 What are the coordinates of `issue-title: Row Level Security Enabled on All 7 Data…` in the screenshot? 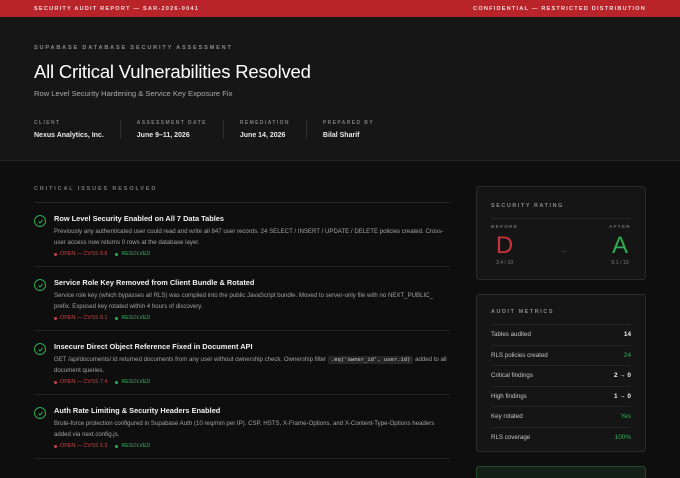 It's located at (139, 218).